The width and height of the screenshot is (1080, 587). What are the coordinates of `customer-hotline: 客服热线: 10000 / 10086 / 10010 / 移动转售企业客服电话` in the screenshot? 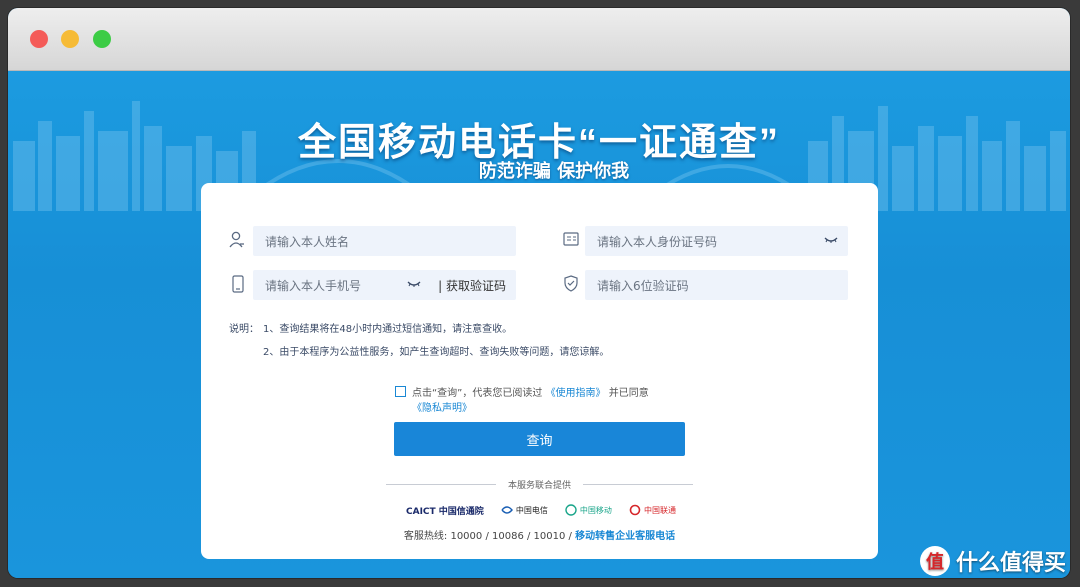 It's located at (539, 534).